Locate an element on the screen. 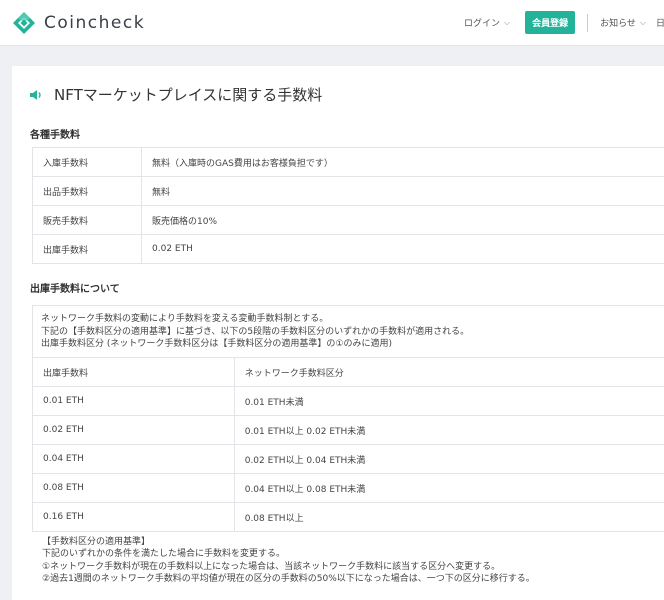 Image resolution: width=664 pixels, height=600 pixels. table-cell: 0.08 ETH以上 is located at coordinates (448, 517).